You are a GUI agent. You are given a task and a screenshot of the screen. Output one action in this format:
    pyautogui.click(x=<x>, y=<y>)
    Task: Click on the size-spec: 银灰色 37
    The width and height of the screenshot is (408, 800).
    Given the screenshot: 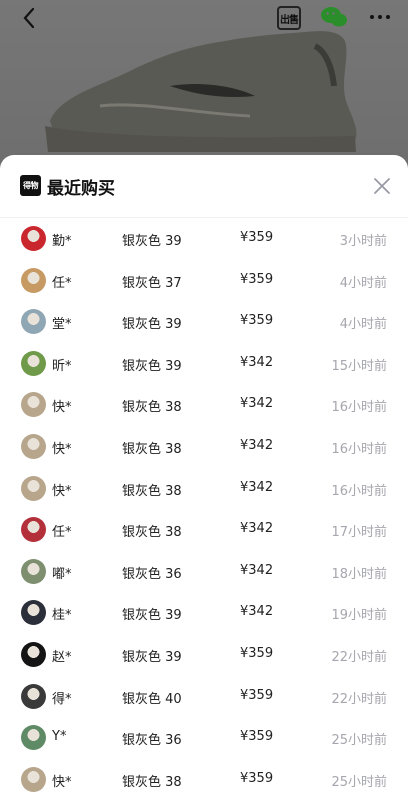 What is the action you would take?
    pyautogui.click(x=152, y=283)
    